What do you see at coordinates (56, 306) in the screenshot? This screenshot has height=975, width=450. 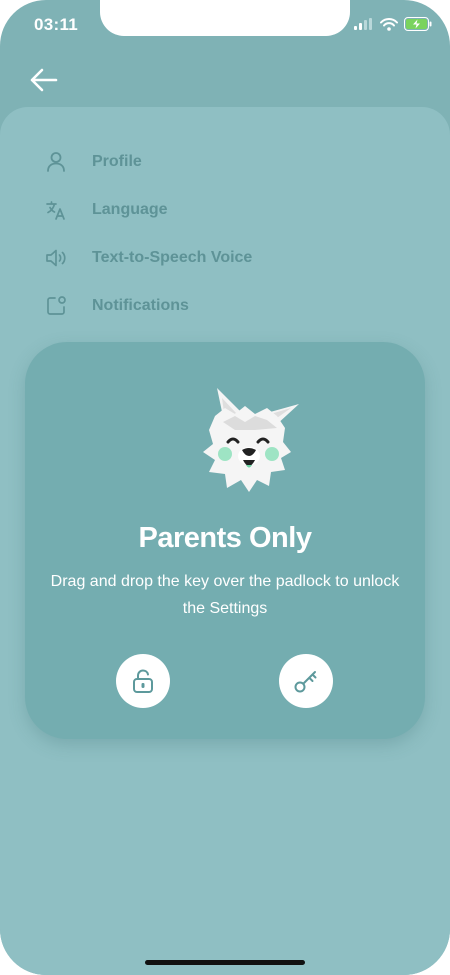 I see `notification-icon` at bounding box center [56, 306].